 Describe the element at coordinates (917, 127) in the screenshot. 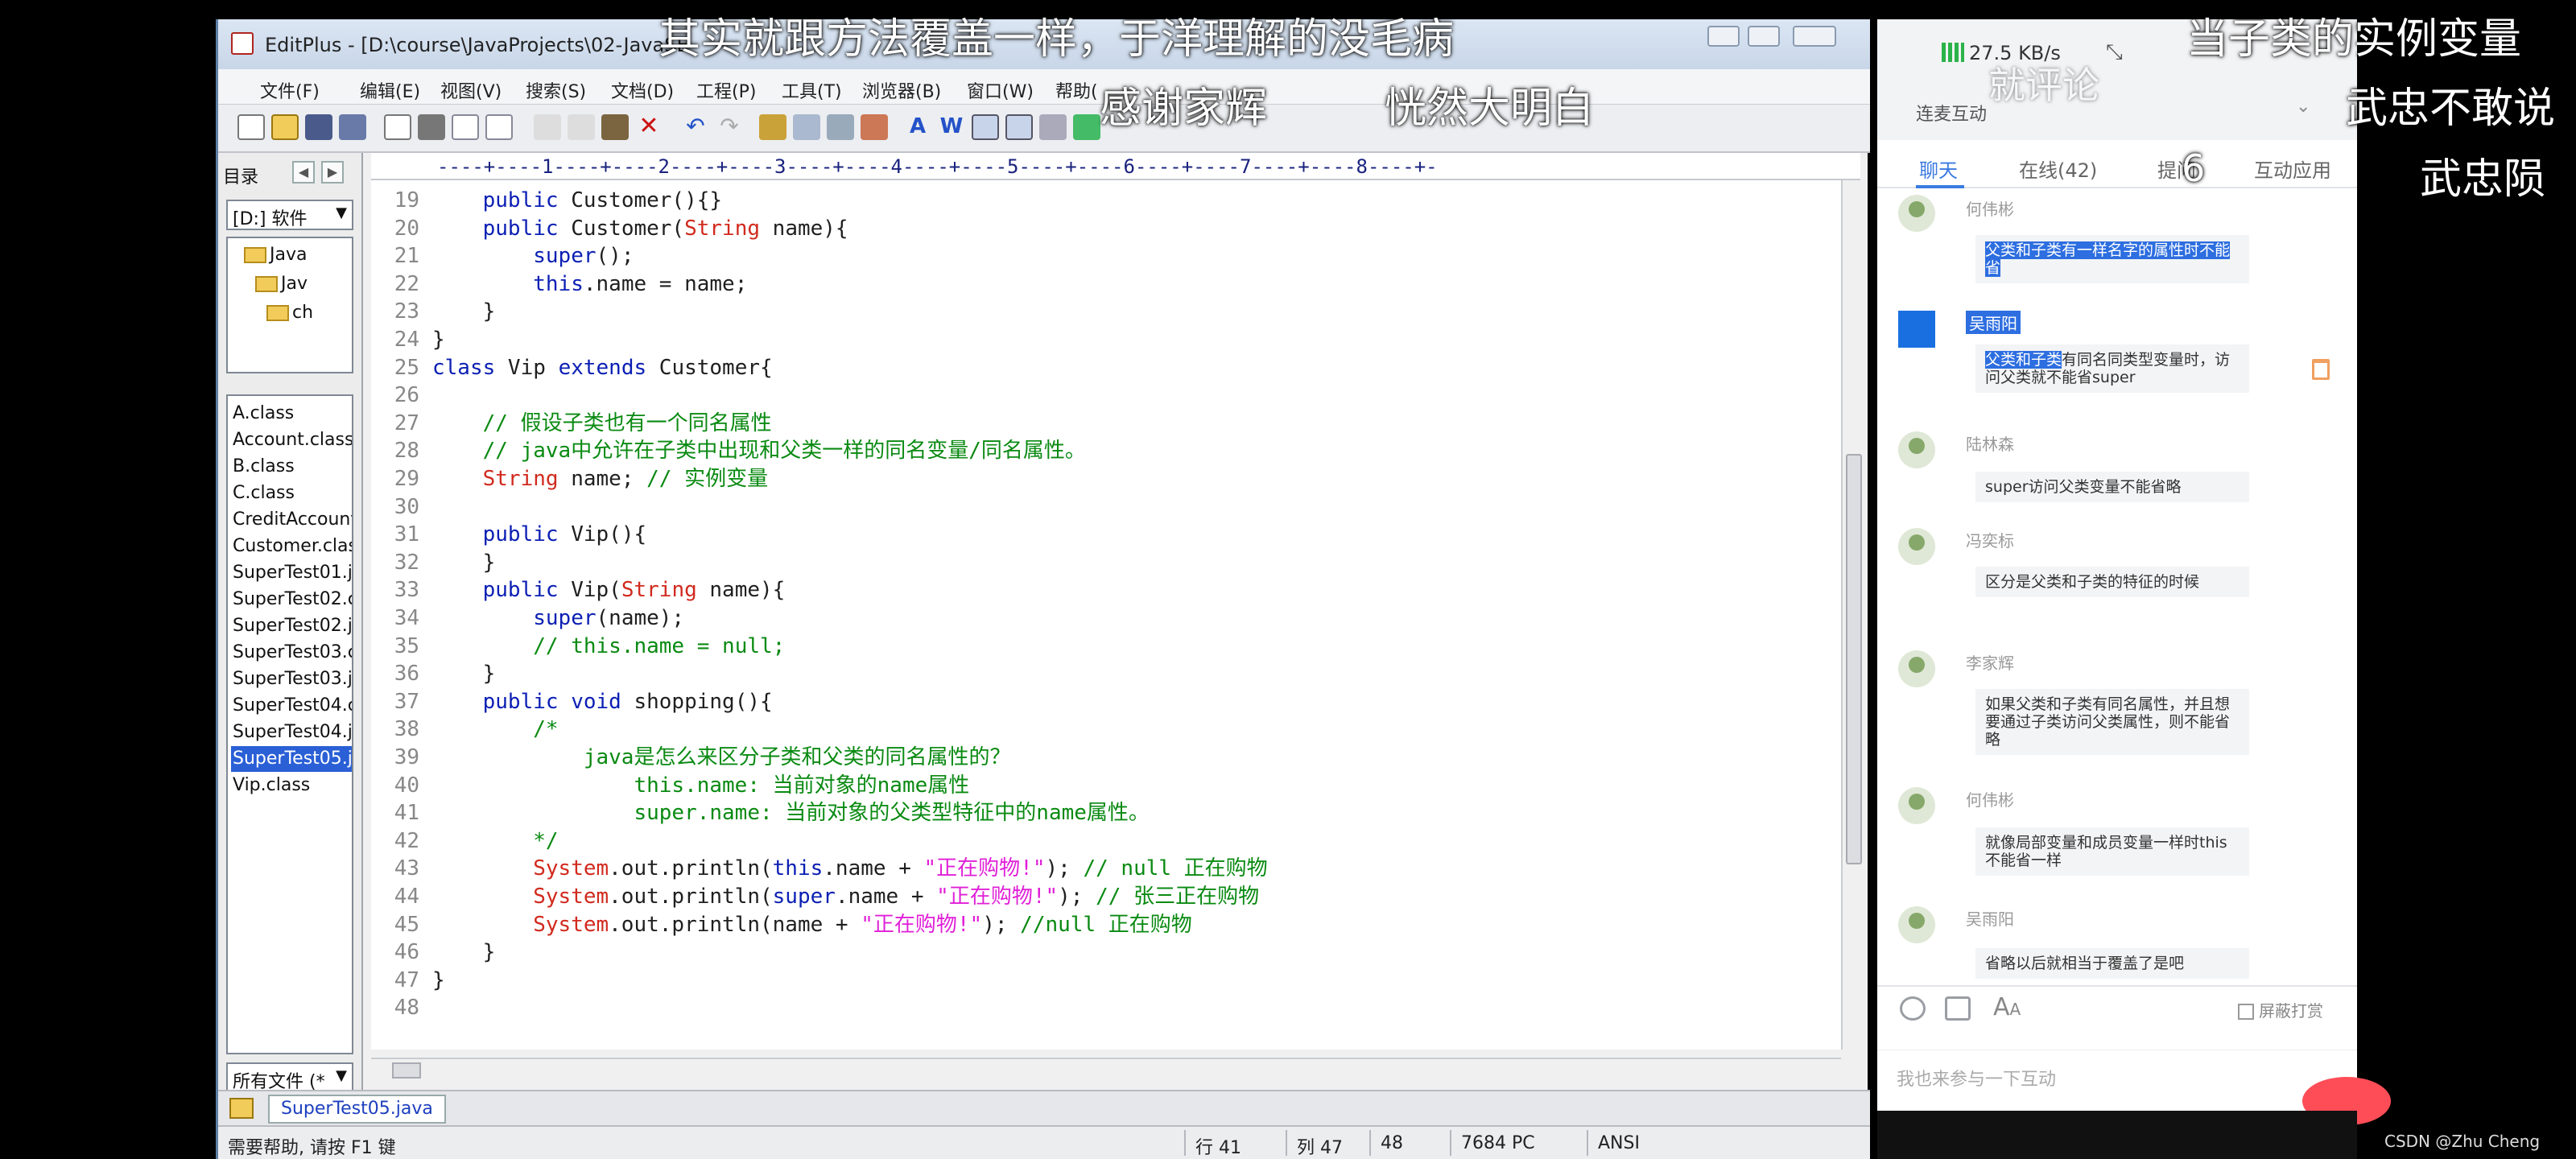

I see `font-icon: A` at that location.